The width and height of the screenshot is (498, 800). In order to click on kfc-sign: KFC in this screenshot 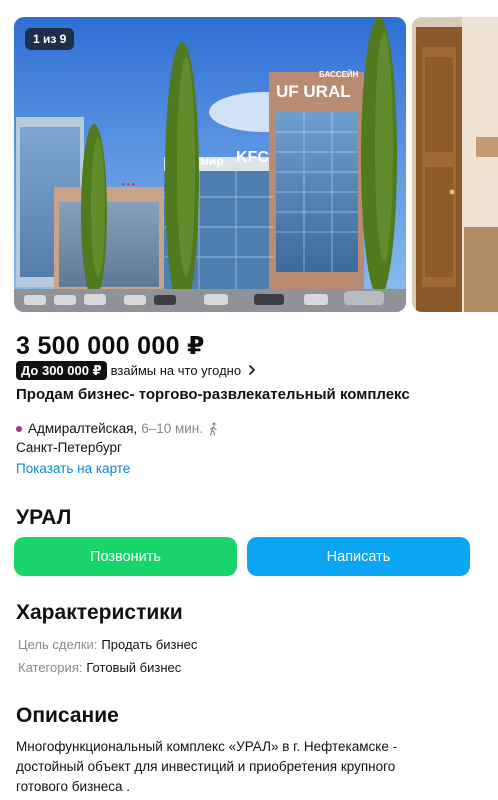, I will do `click(252, 157)`.